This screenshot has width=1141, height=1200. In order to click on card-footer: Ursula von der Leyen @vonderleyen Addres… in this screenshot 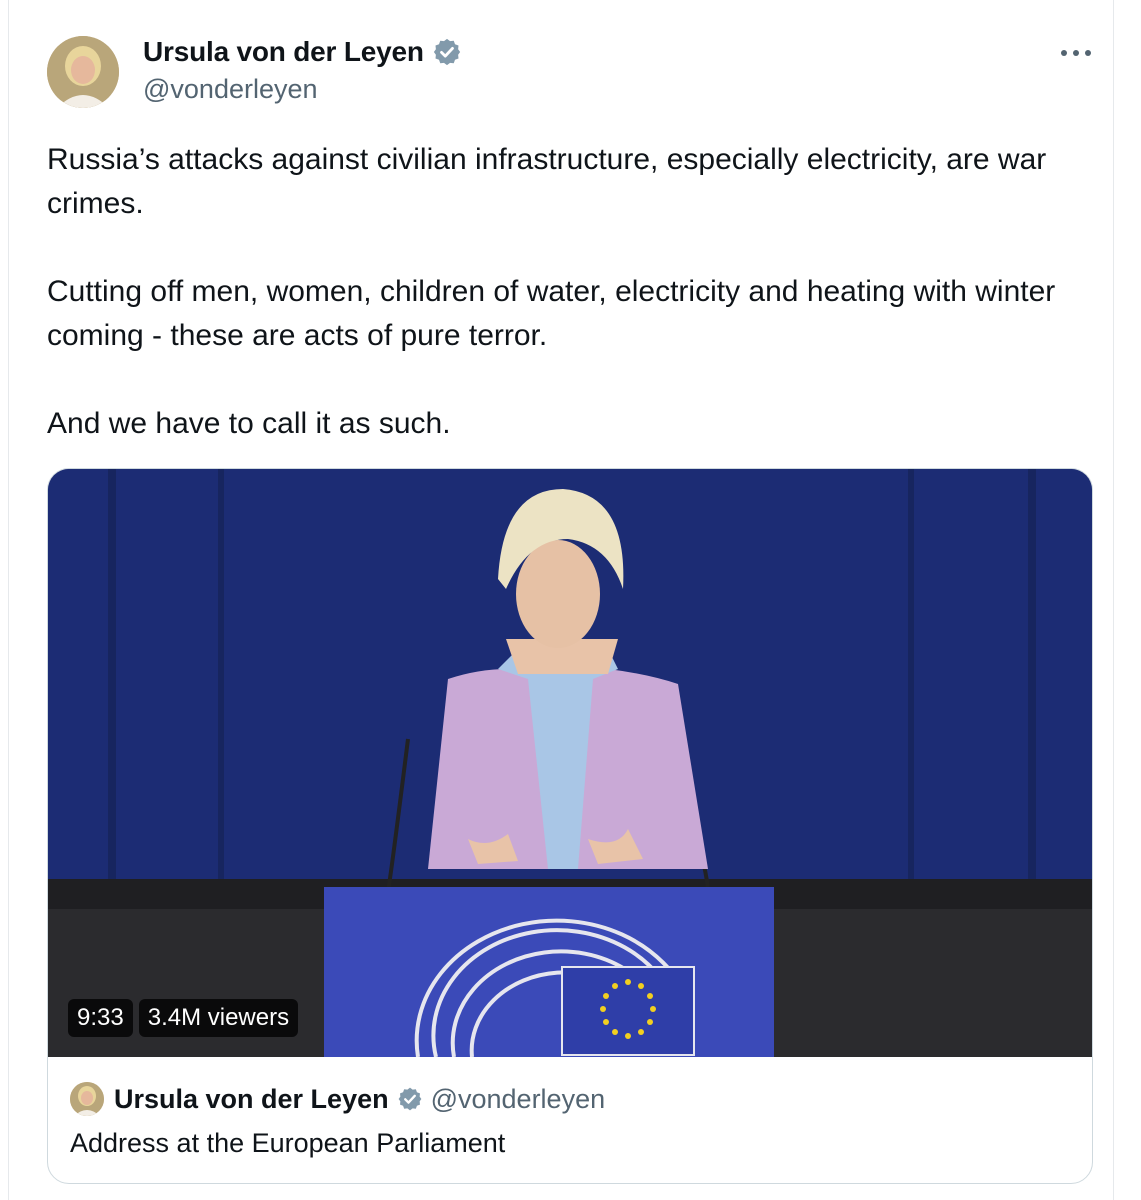, I will do `click(570, 1121)`.